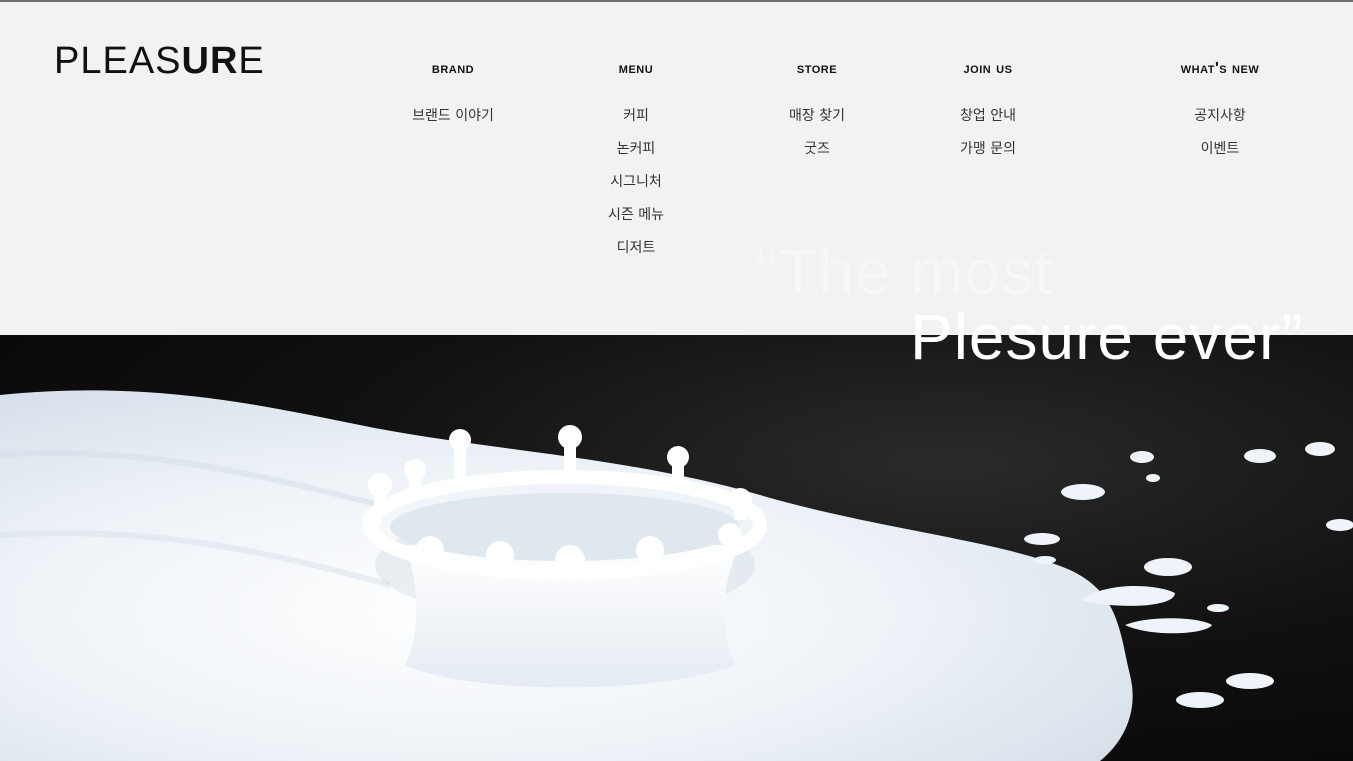 The image size is (1353, 761). What do you see at coordinates (1107, 337) in the screenshot?
I see `hero-quote-line-2: Plesure ever”` at bounding box center [1107, 337].